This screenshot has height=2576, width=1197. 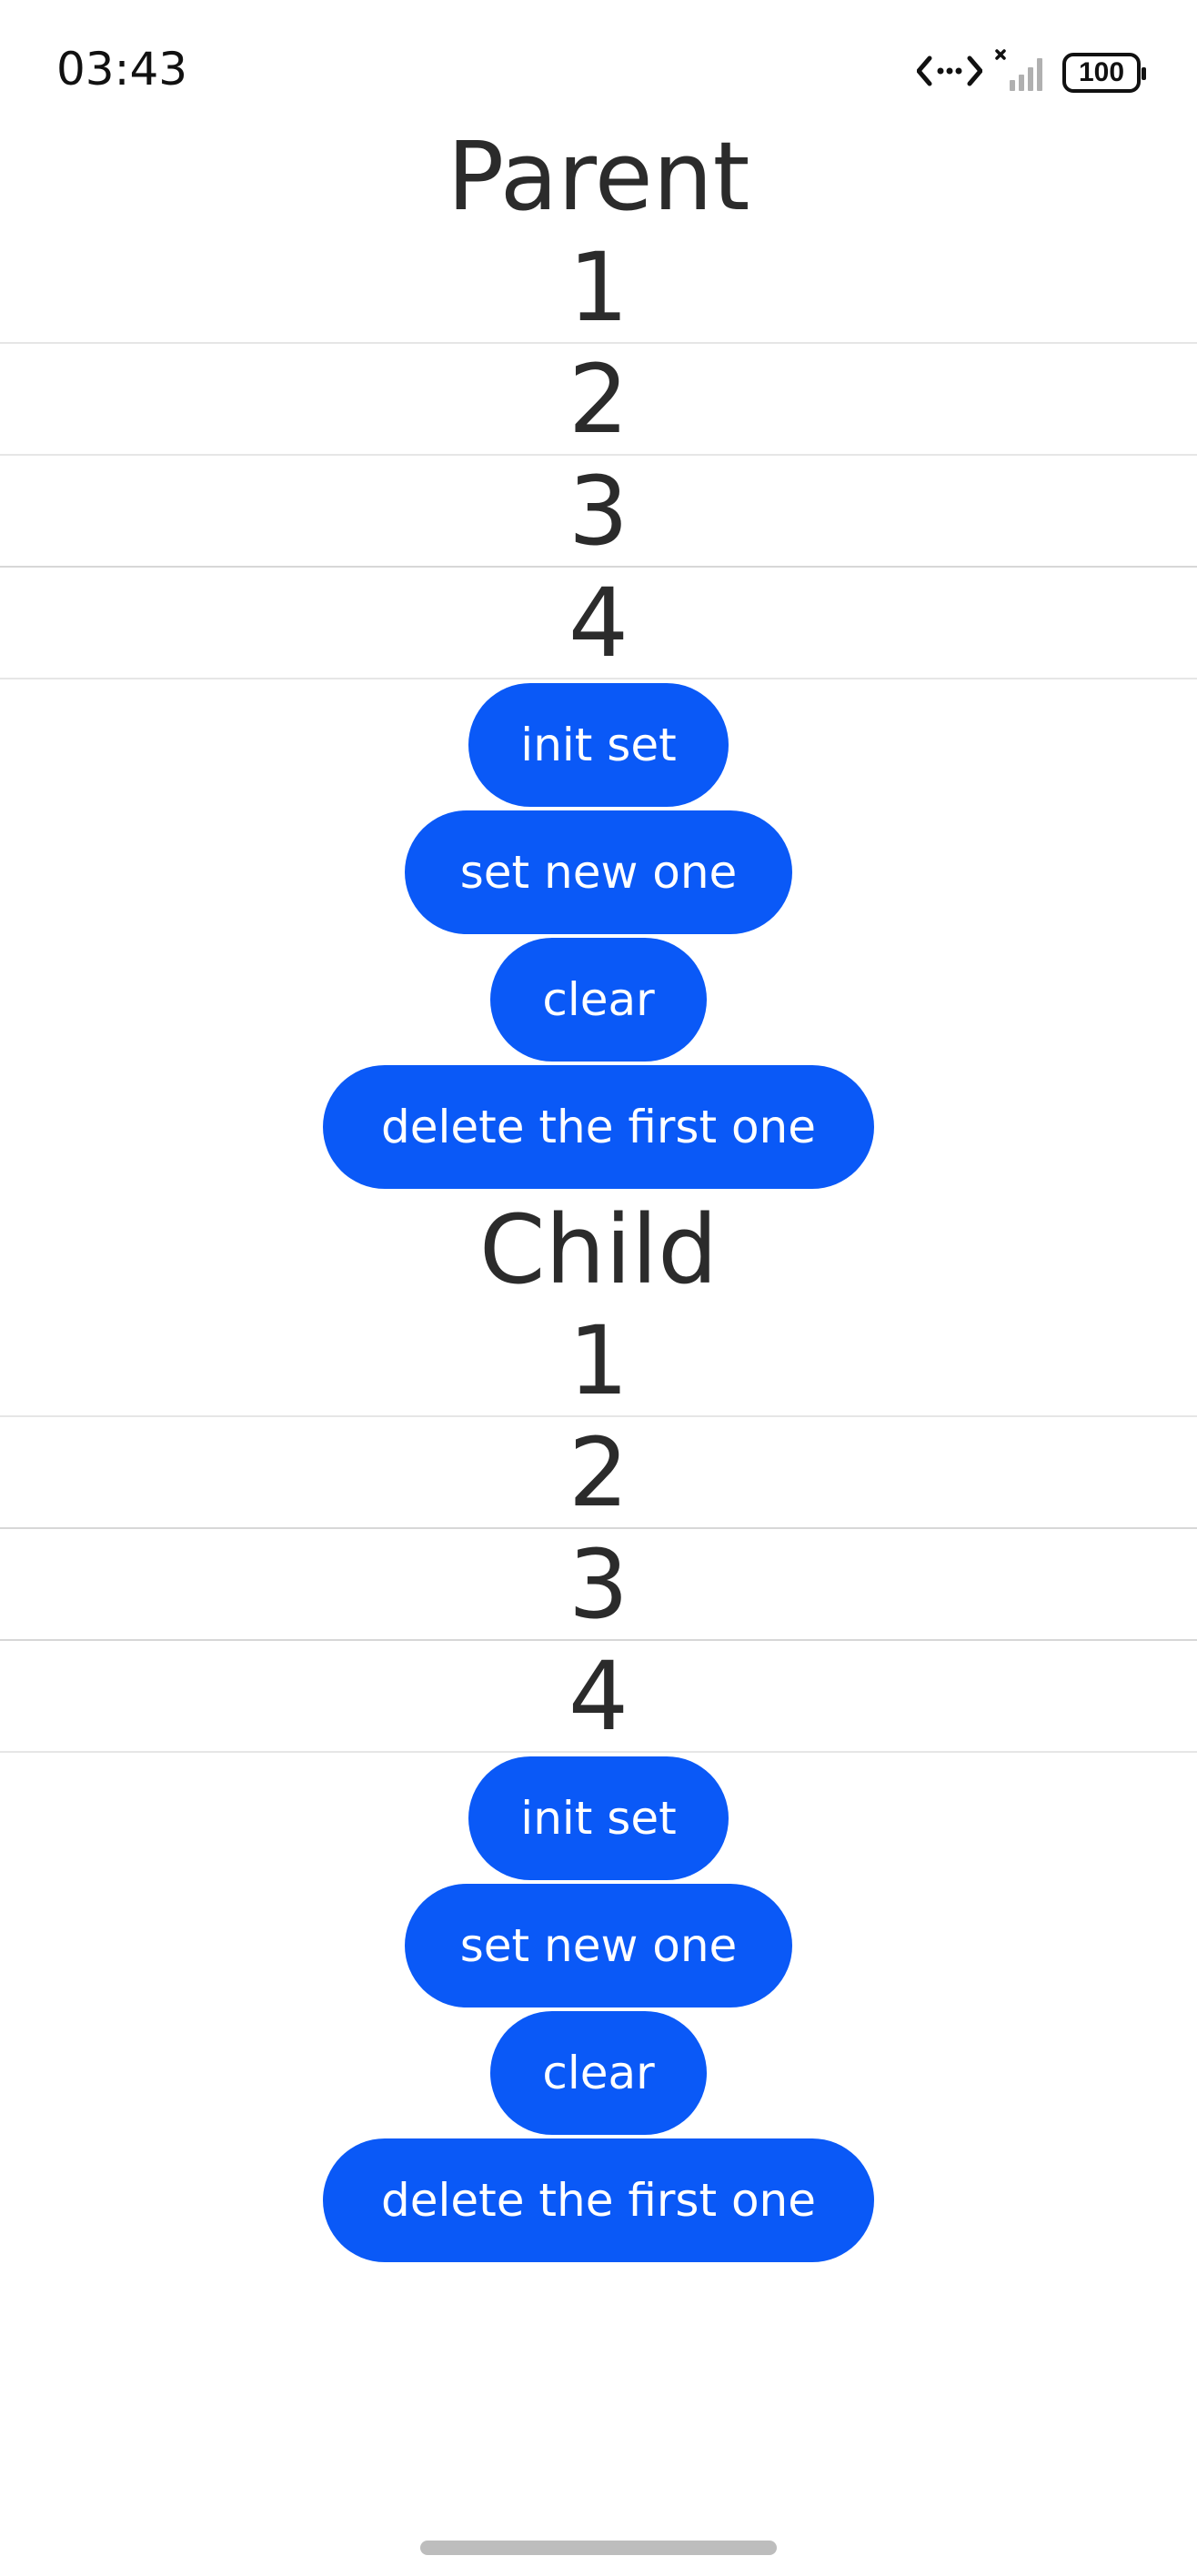 What do you see at coordinates (598, 1473) in the screenshot?
I see `child-list-item-2: 2` at bounding box center [598, 1473].